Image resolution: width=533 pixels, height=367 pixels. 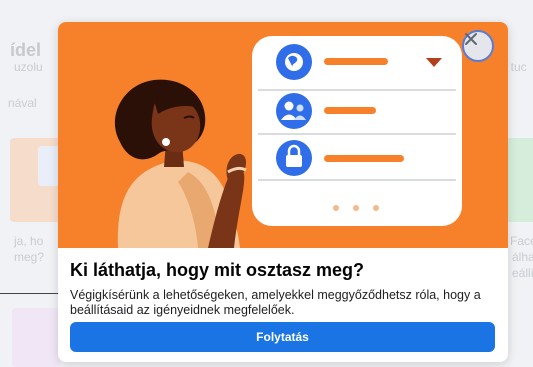 I want to click on continue-button: Folytatás, so click(x=282, y=337).